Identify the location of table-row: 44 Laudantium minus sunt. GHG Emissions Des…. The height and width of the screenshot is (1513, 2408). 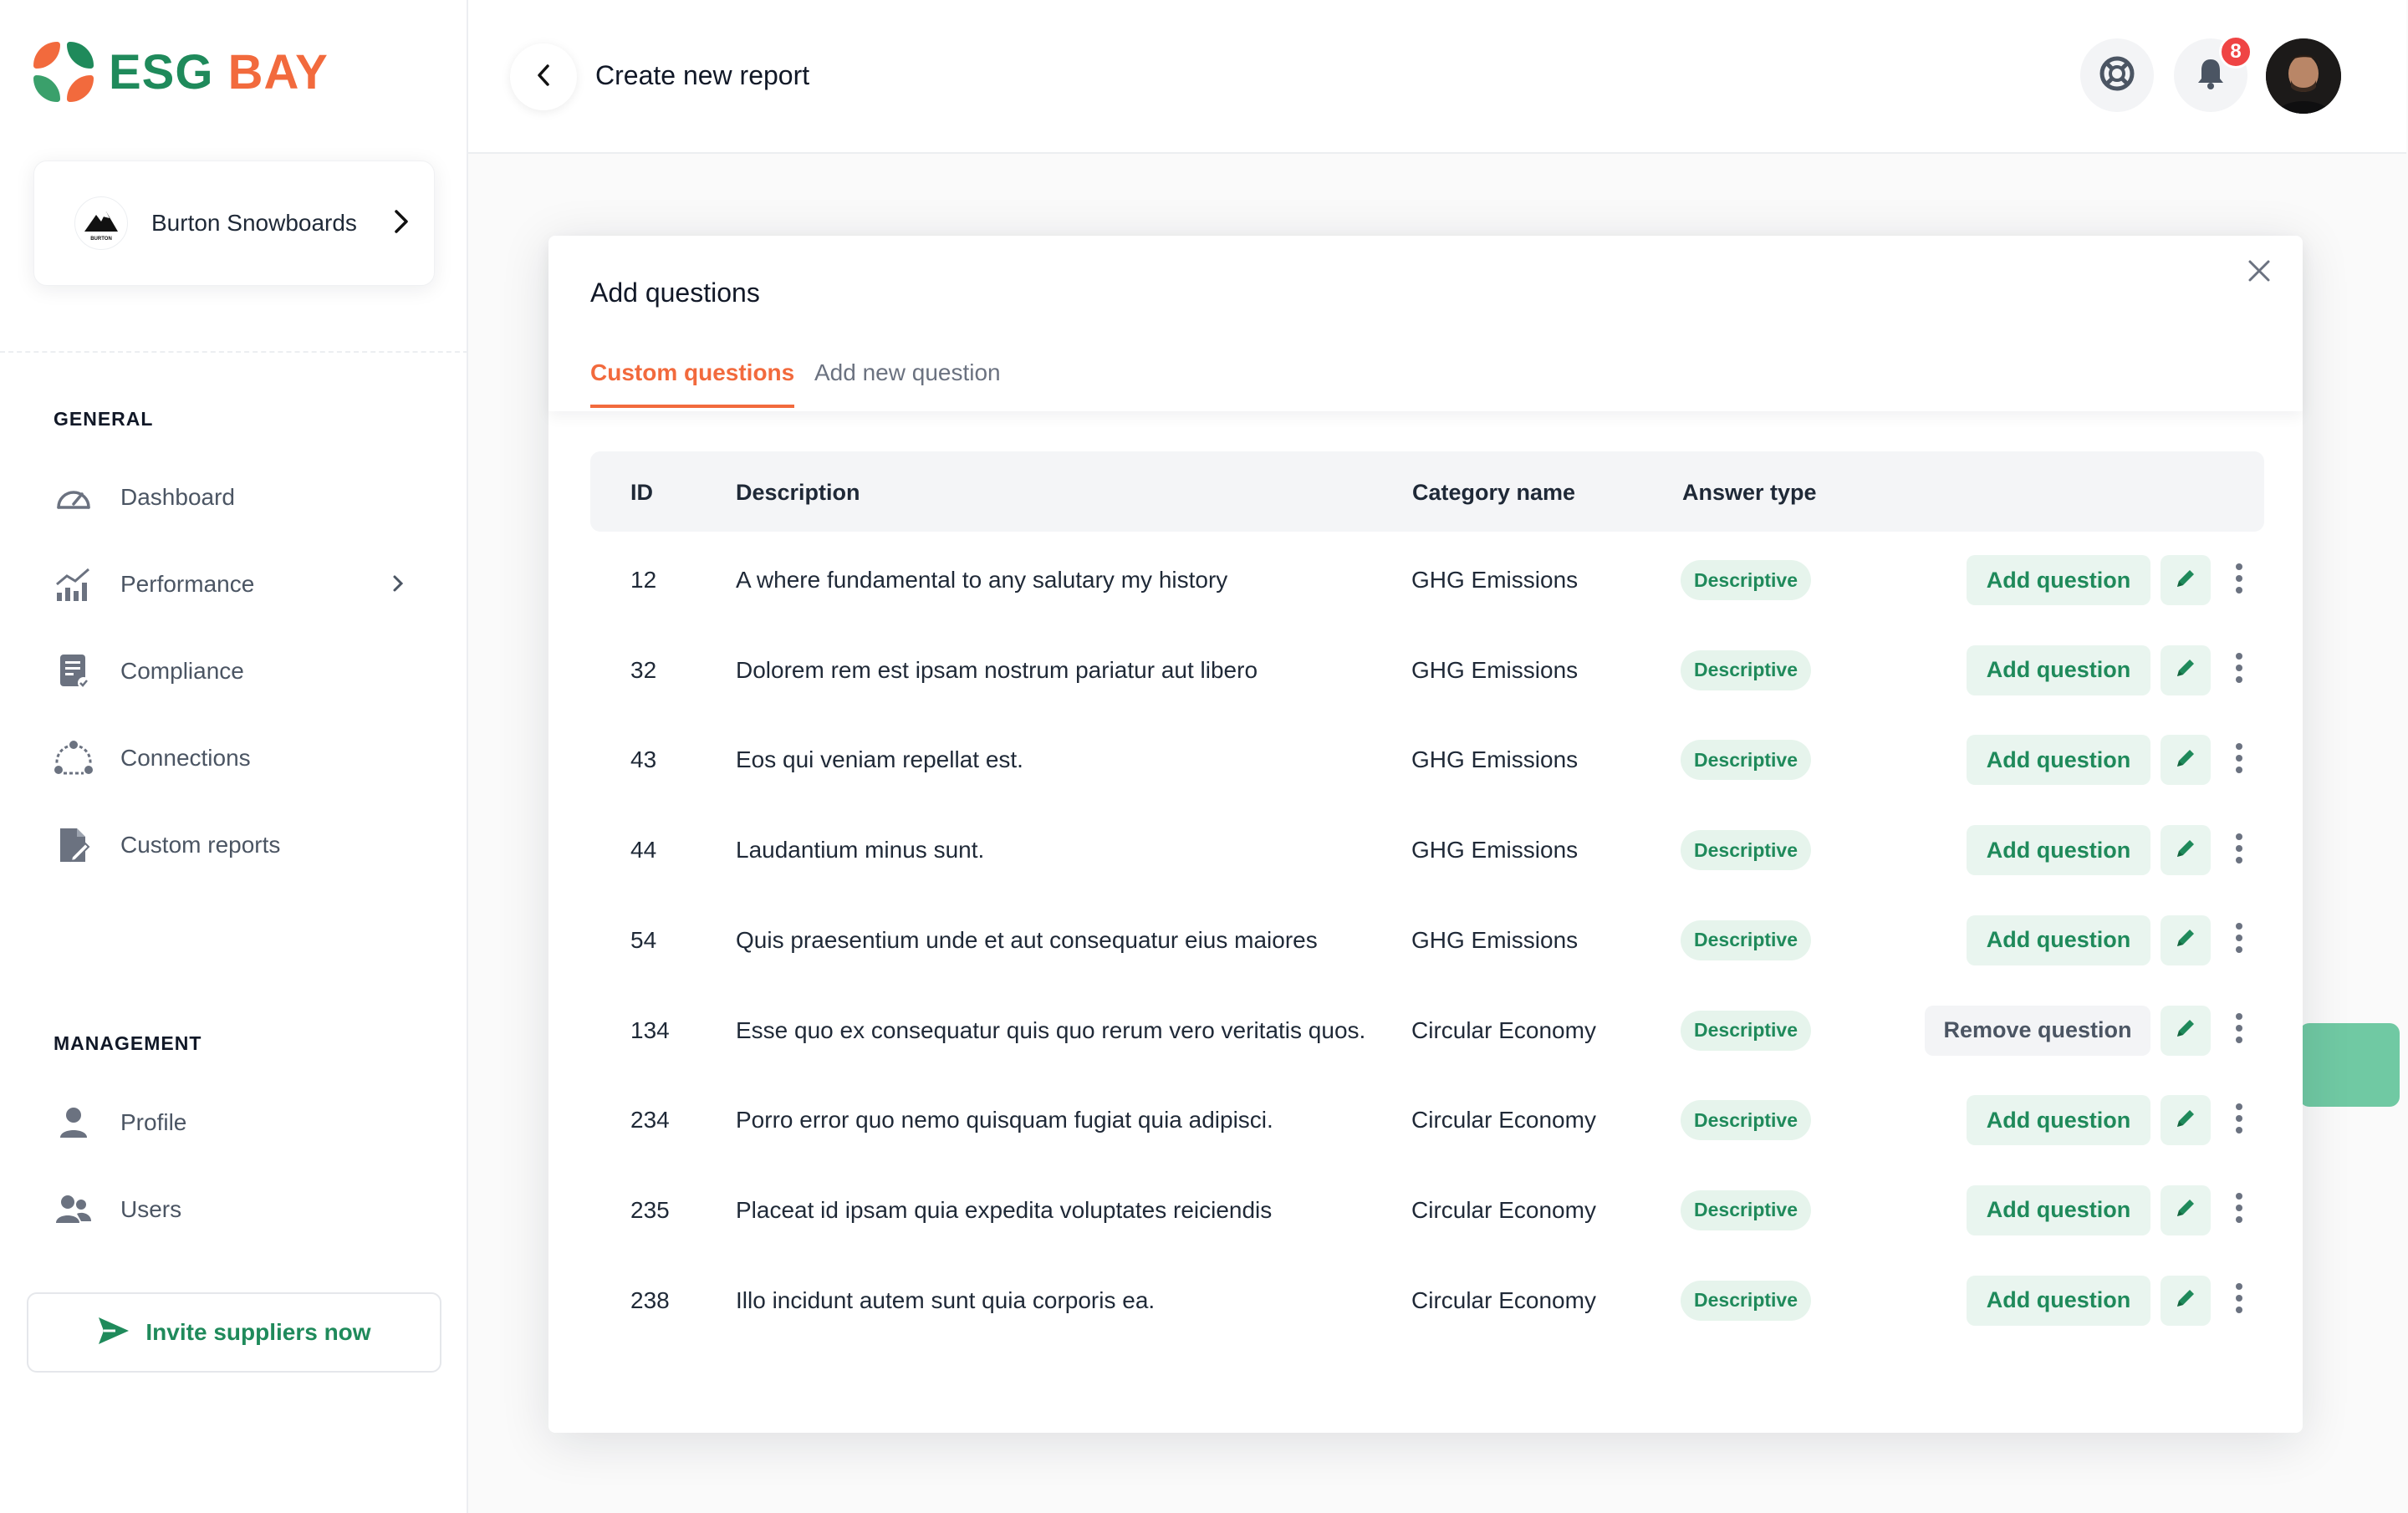
(1427, 850).